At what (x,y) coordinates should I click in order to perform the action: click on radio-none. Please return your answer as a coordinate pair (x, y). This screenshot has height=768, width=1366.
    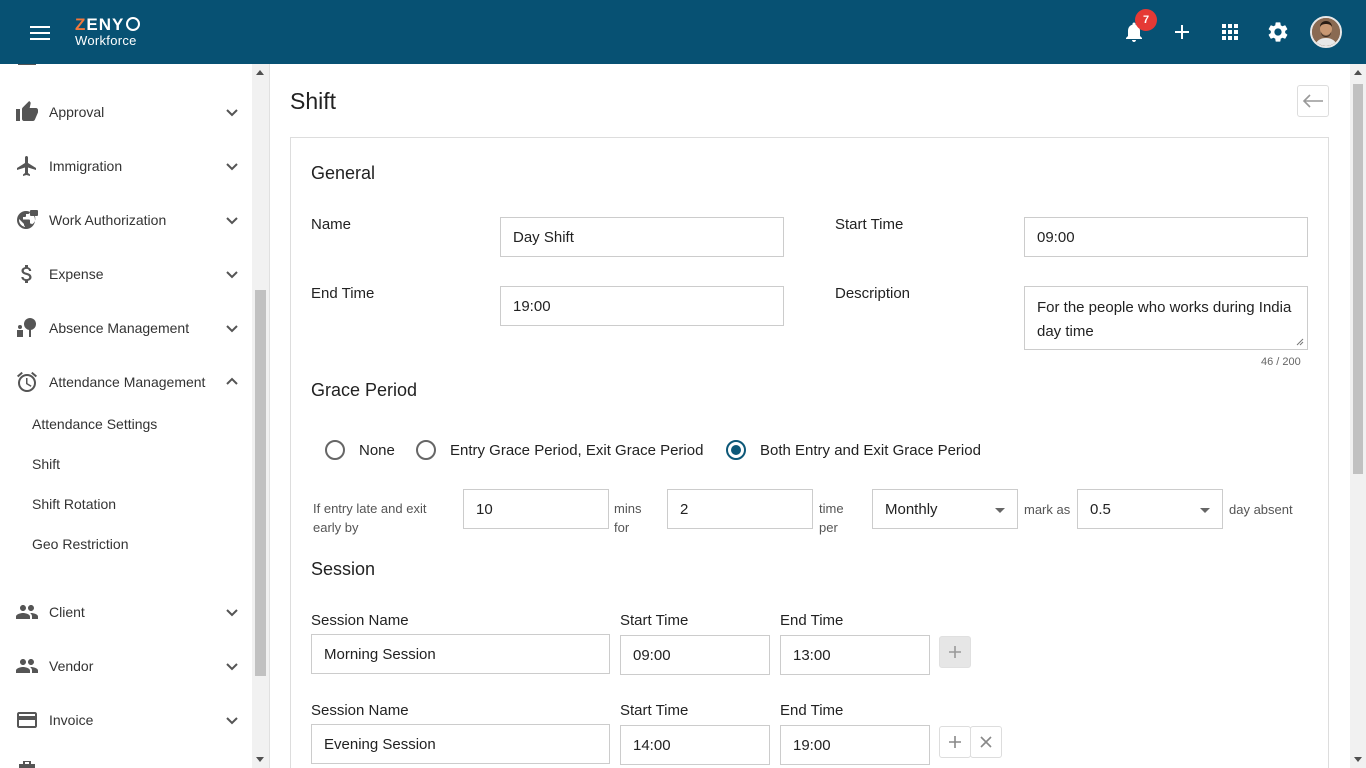
    Looking at the image, I should click on (335, 450).